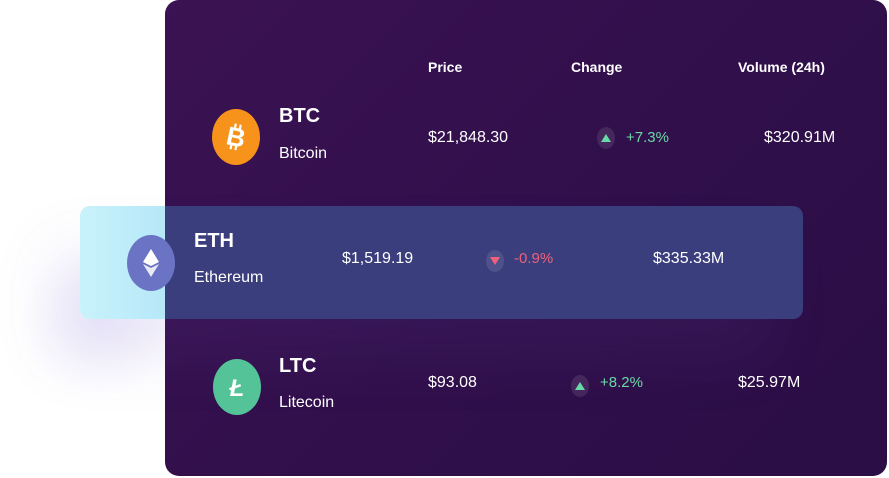 The image size is (889, 478). Describe the element at coordinates (495, 261) in the screenshot. I see `arrow-down-icon` at that location.